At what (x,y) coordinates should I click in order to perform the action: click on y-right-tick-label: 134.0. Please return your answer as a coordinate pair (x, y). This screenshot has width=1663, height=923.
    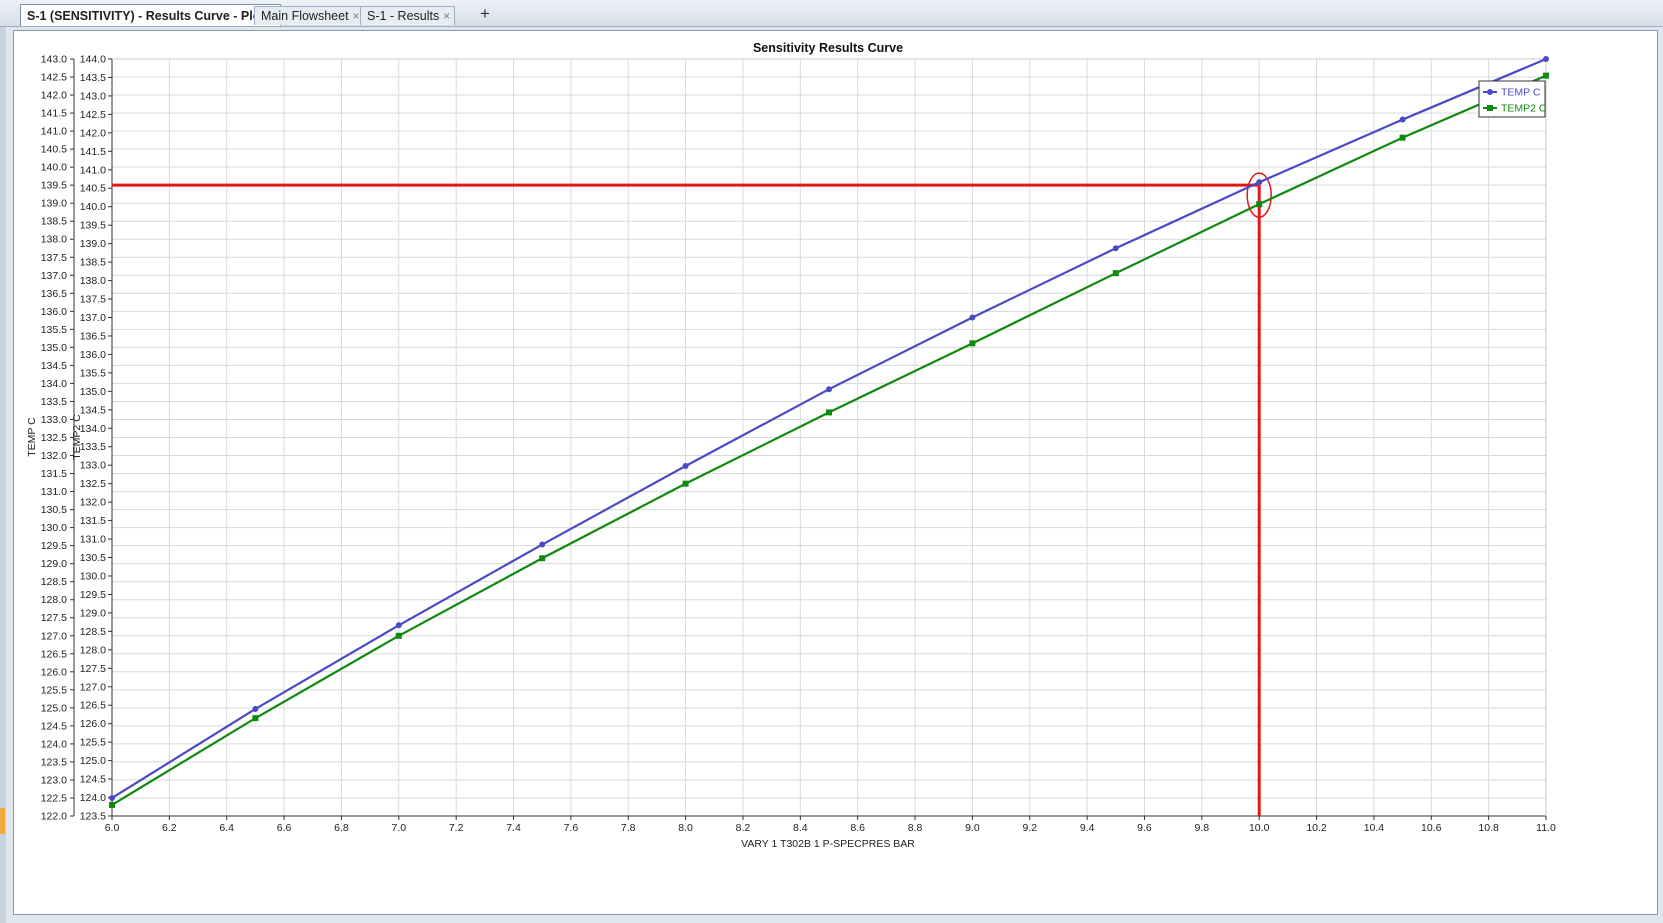
    Looking at the image, I should click on (93, 429).